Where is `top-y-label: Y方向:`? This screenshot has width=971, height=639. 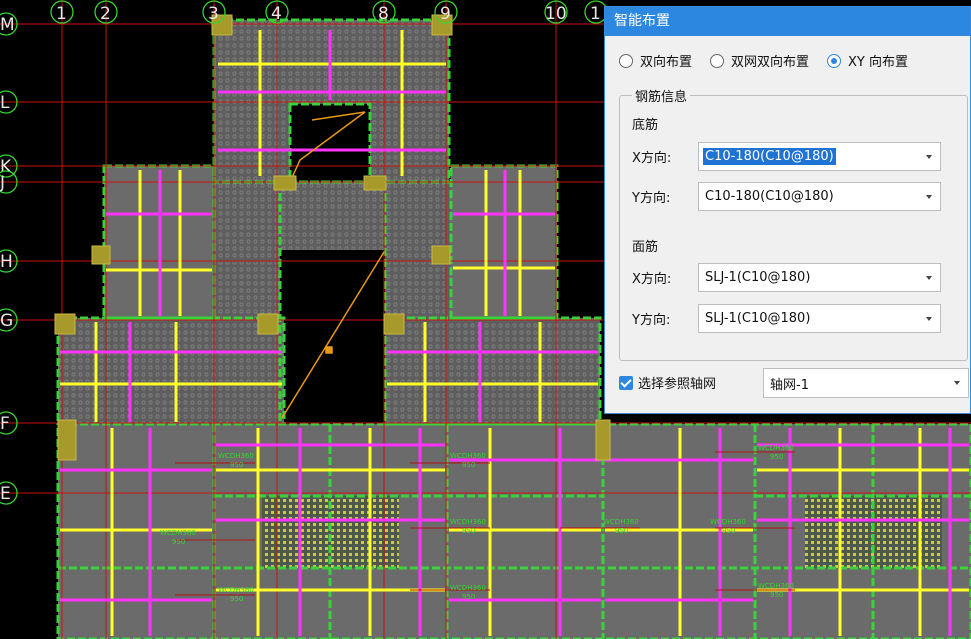 top-y-label: Y方向: is located at coordinates (651, 320).